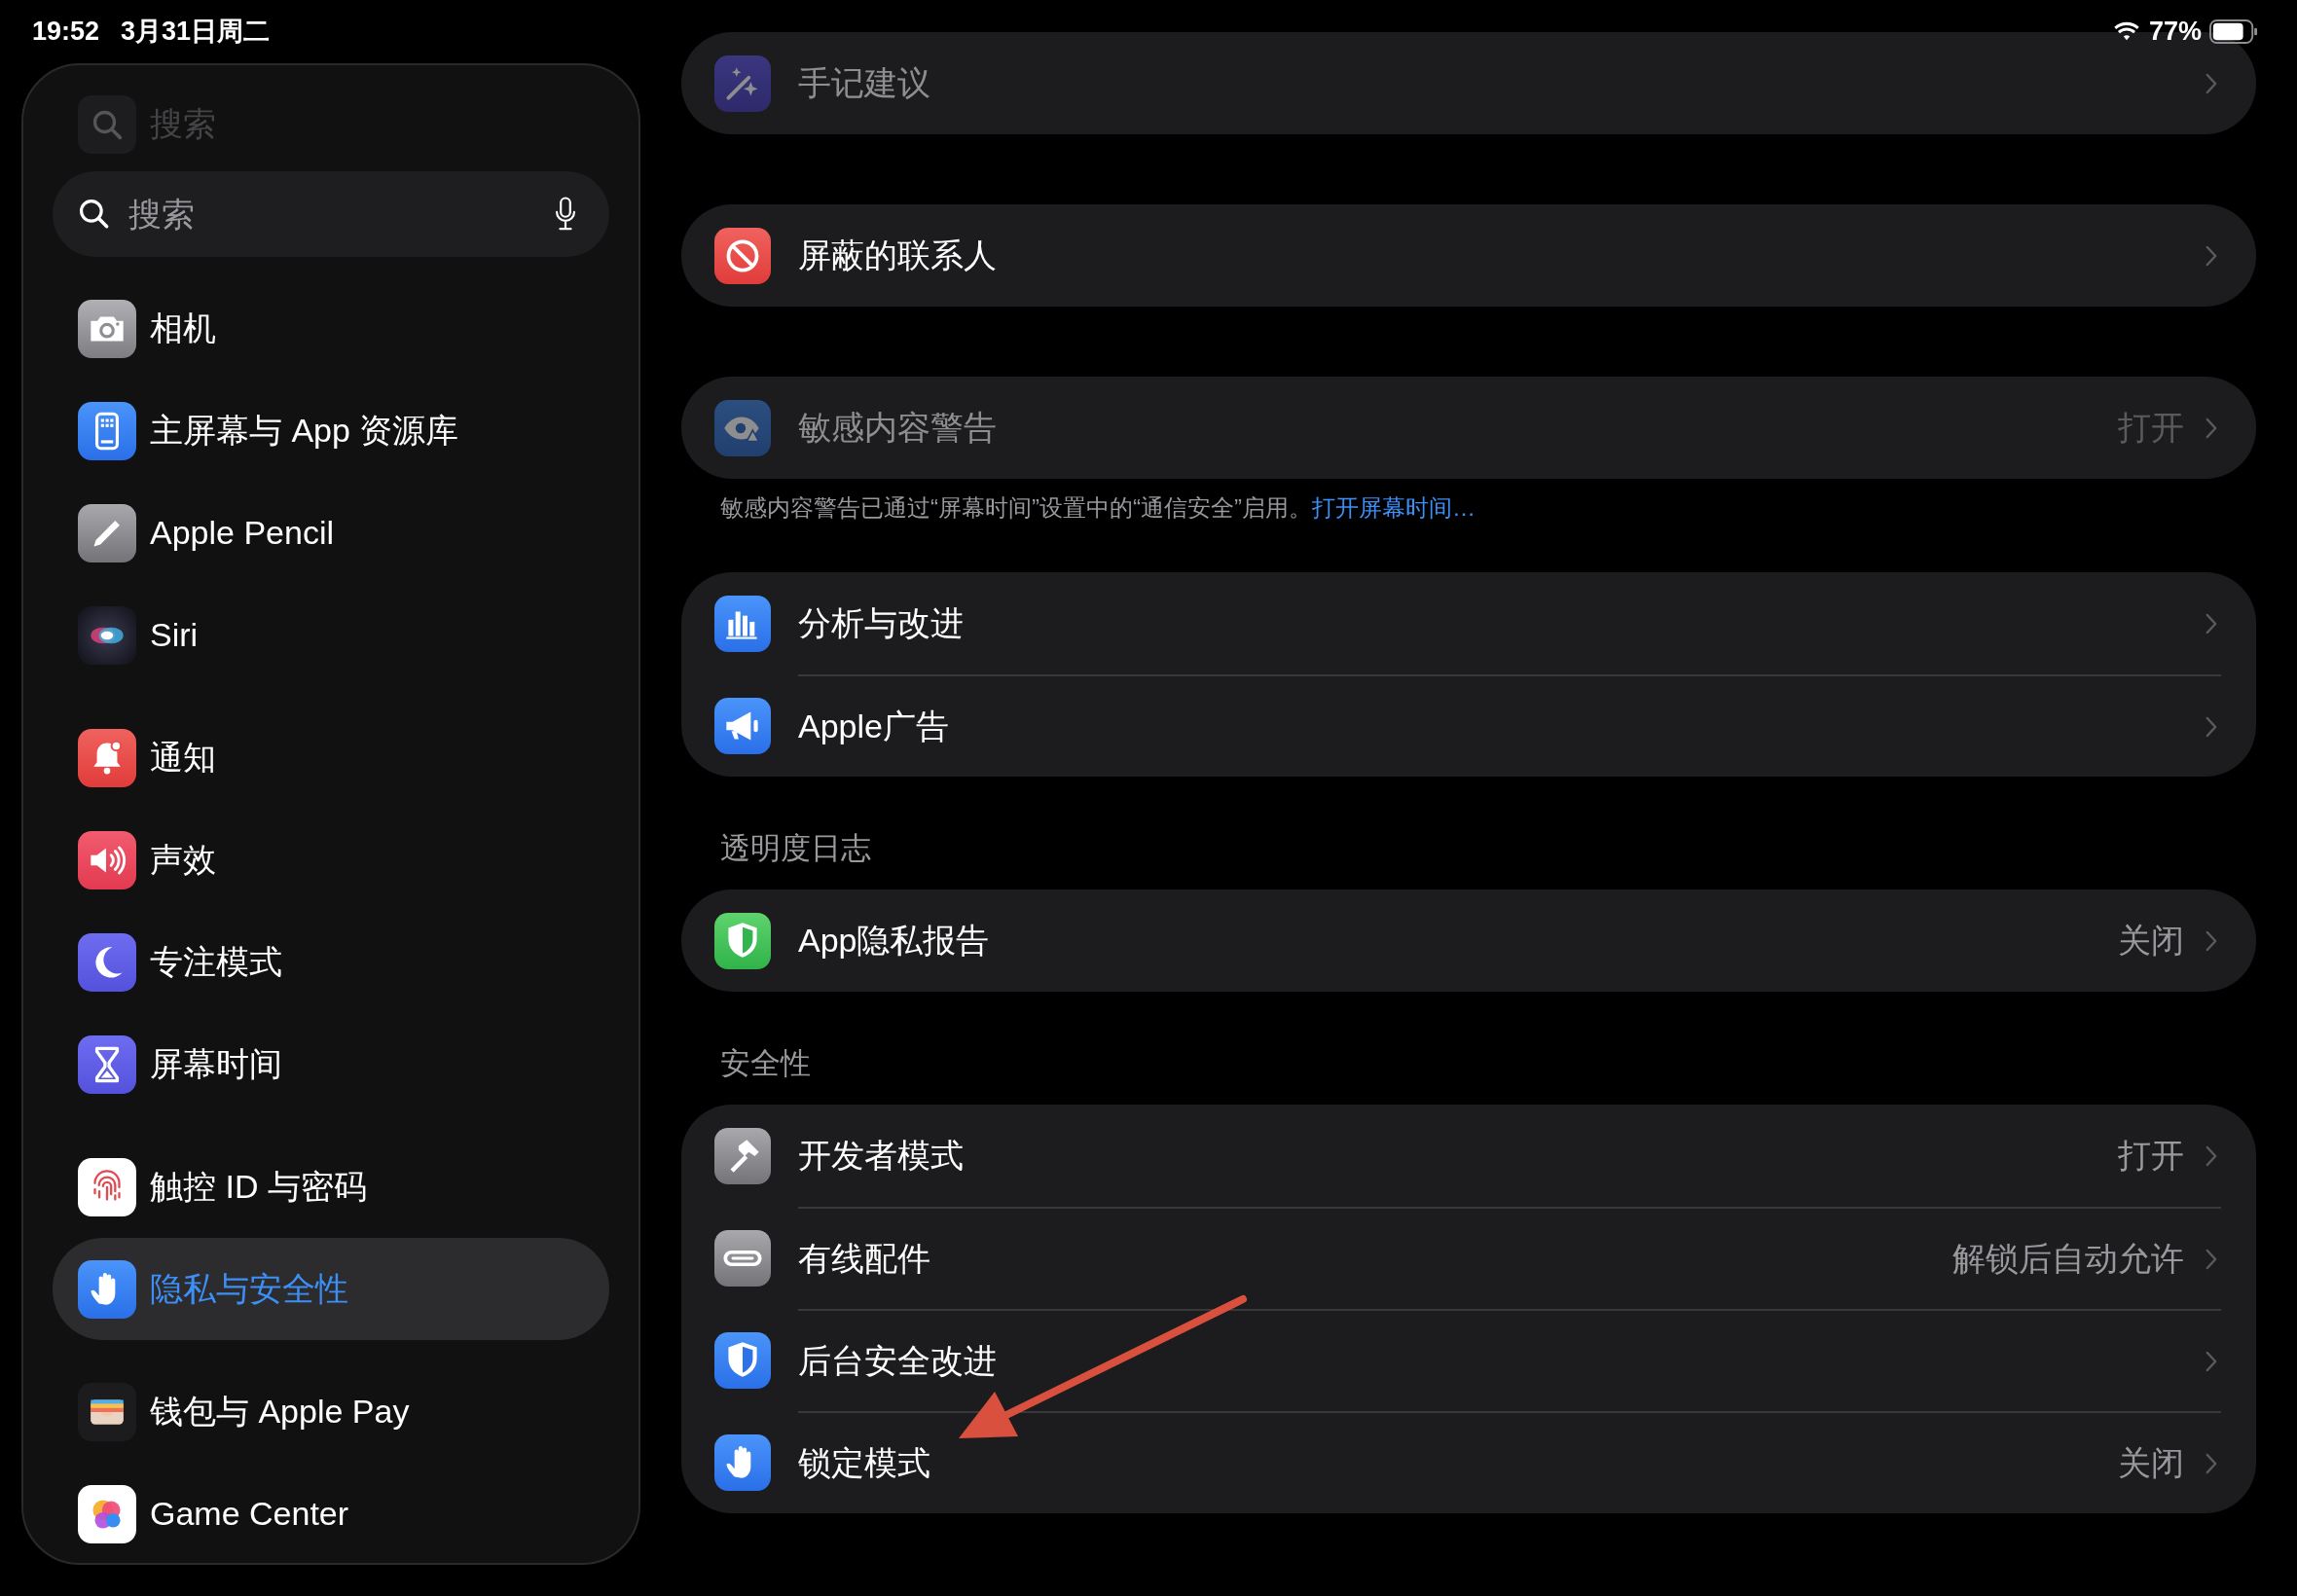  Describe the element at coordinates (107, 1513) in the screenshot. I see `bubbles-icon` at that location.